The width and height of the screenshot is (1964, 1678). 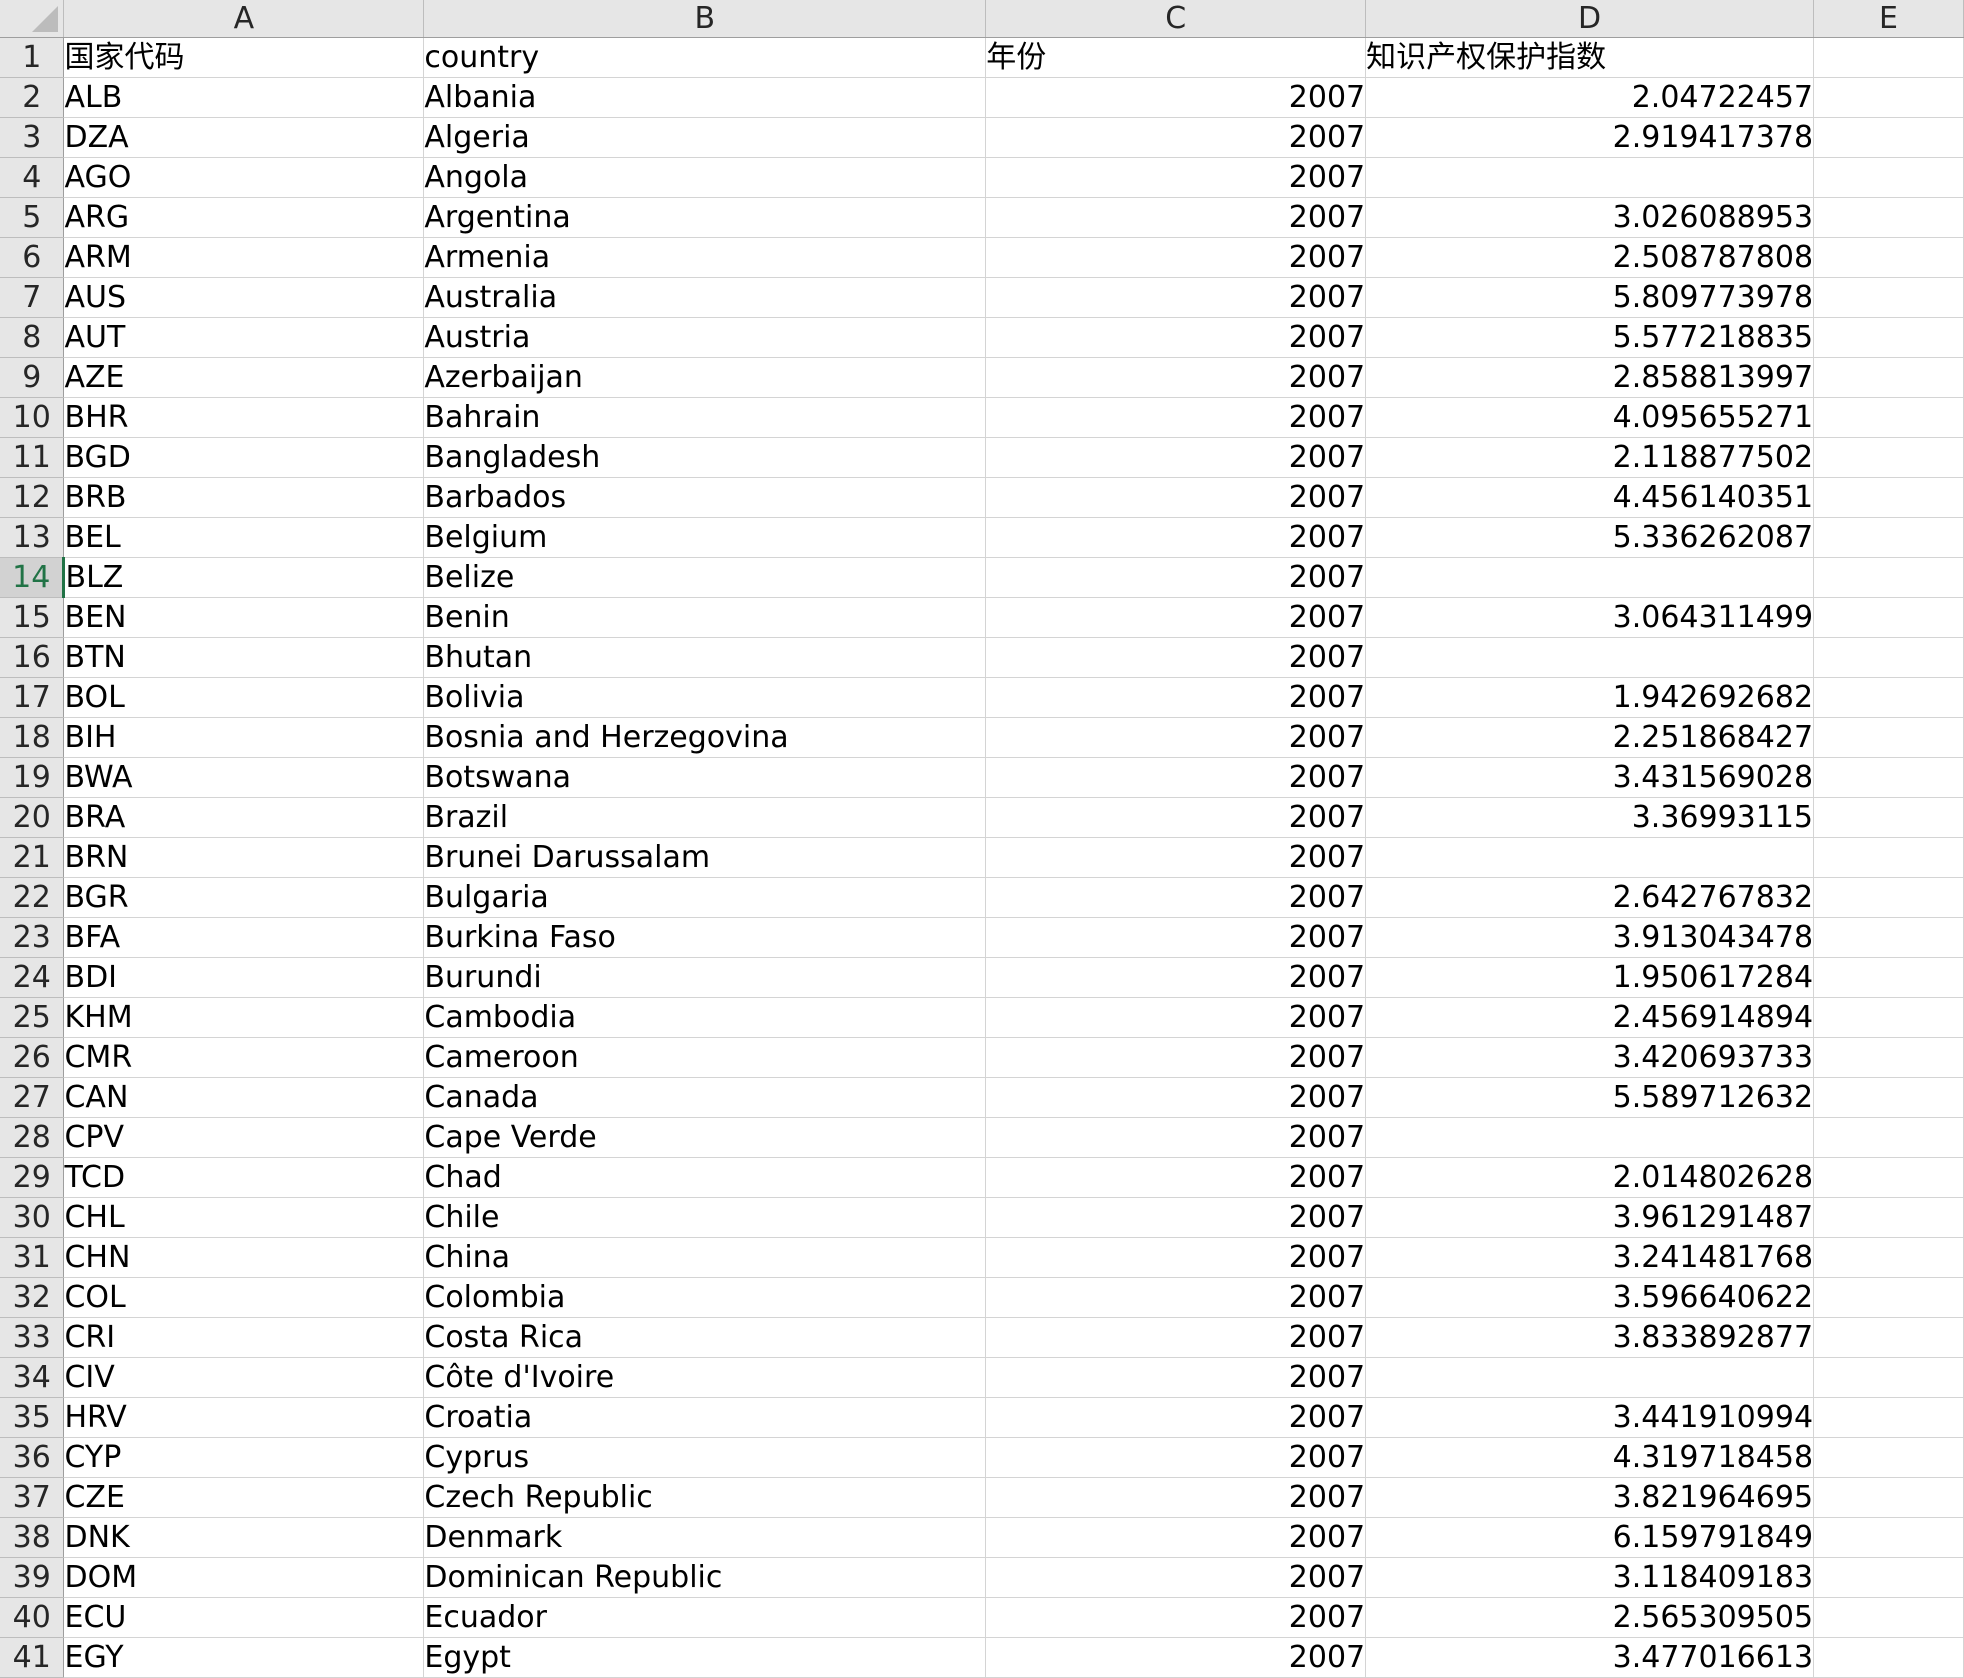 I want to click on cell-country-code: BRB, so click(x=244, y=497).